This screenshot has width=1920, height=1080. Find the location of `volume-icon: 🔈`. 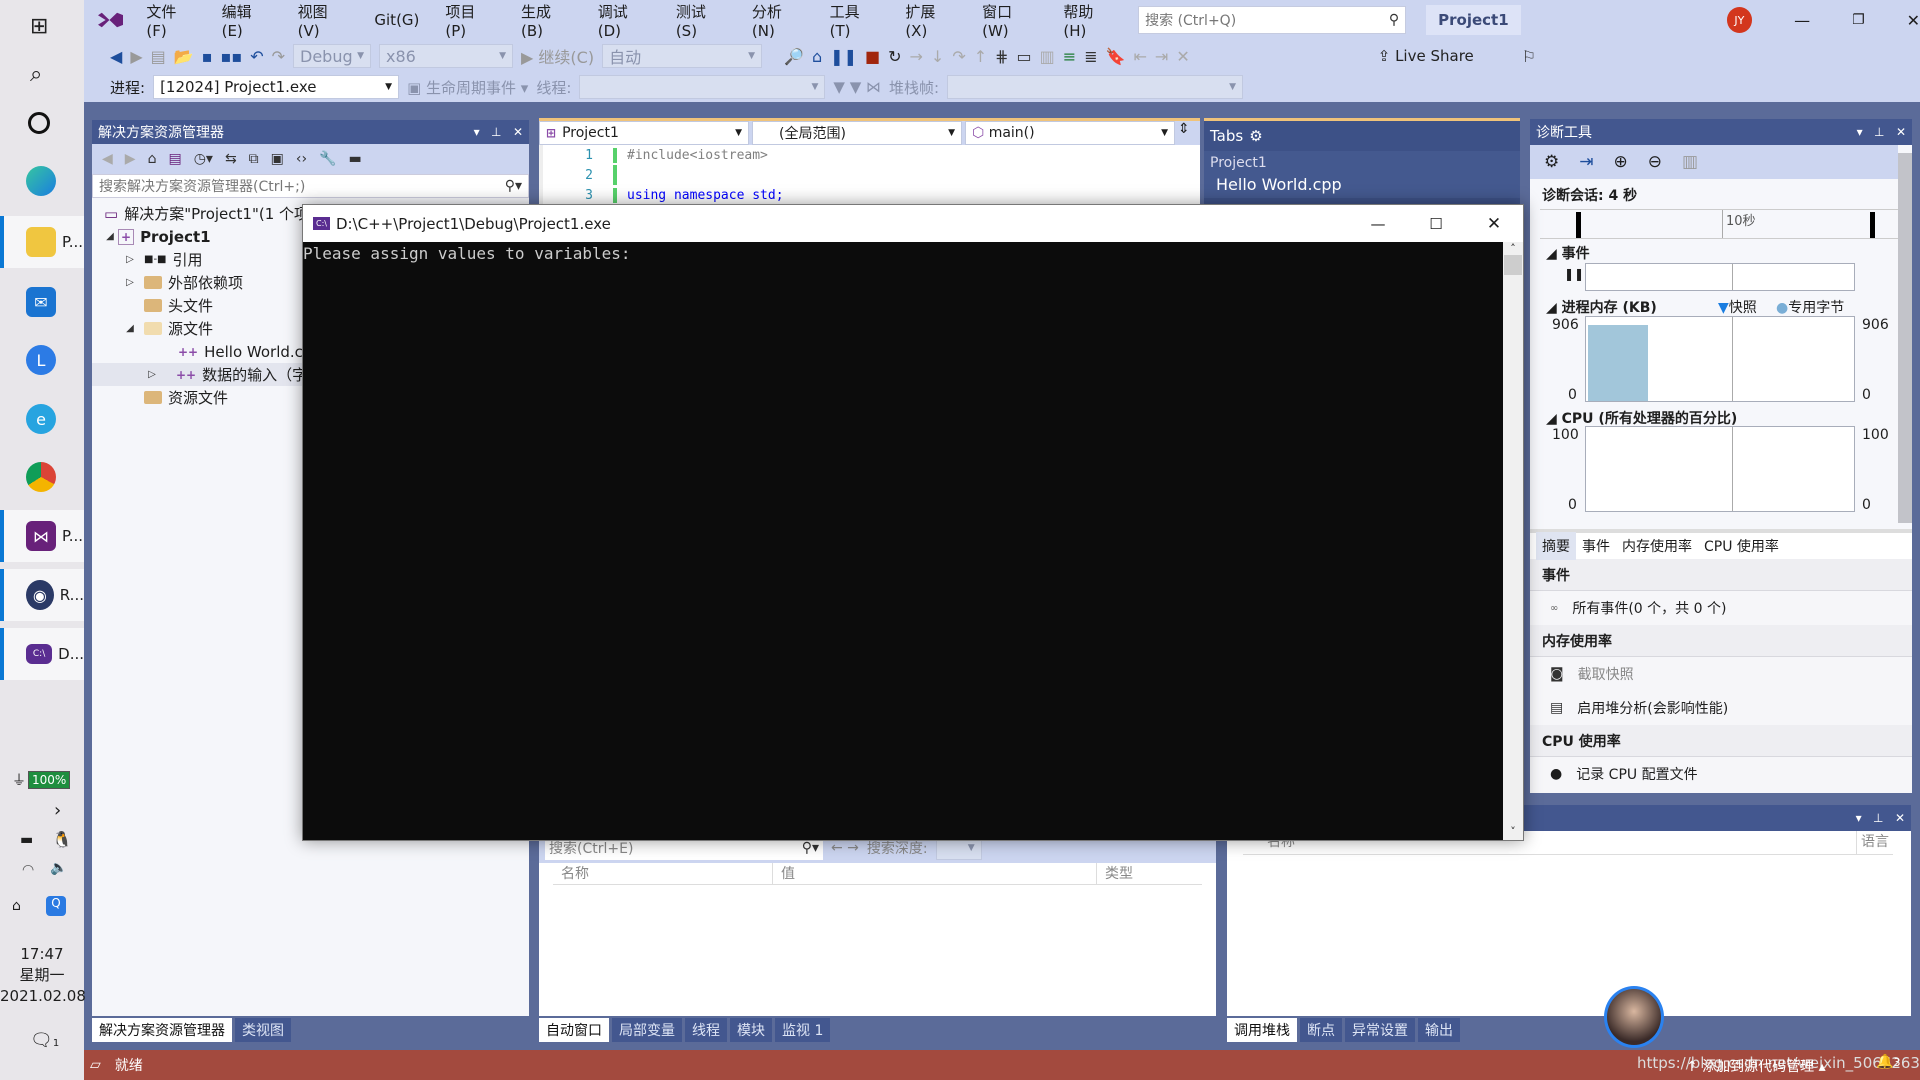

volume-icon: 🔈 is located at coordinates (58, 868).